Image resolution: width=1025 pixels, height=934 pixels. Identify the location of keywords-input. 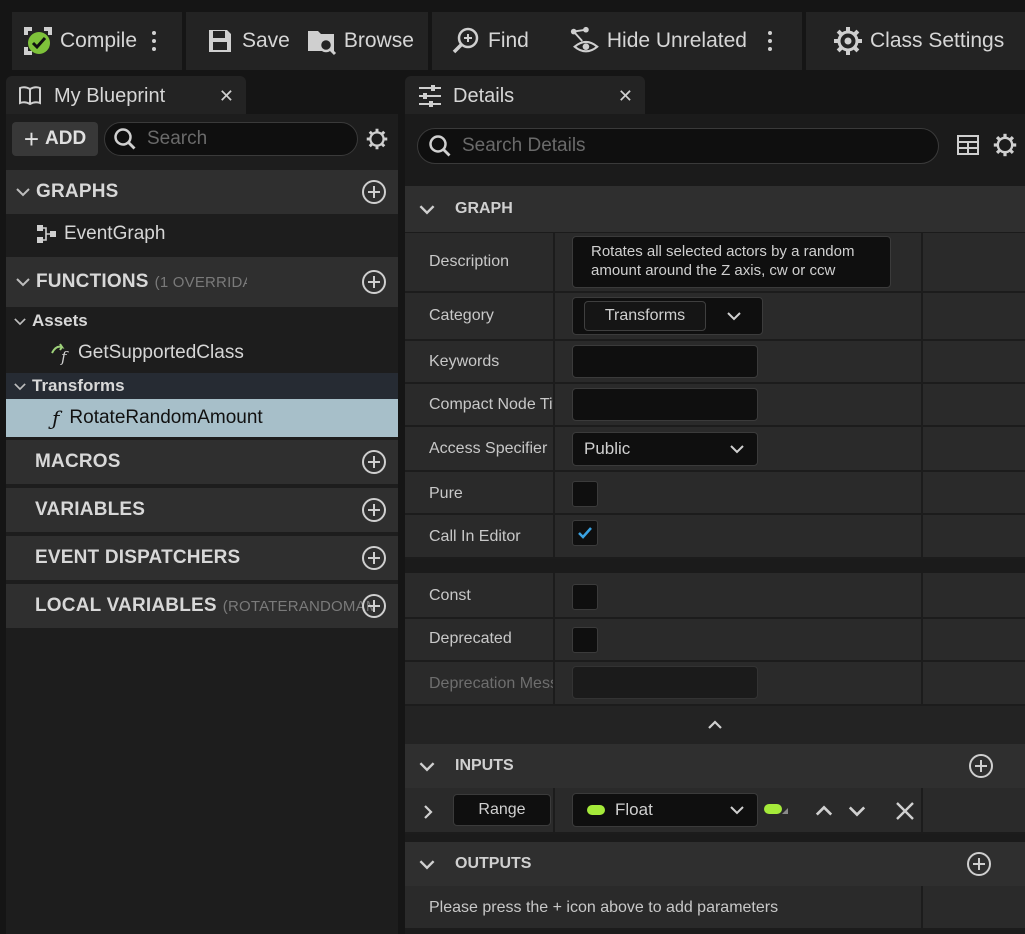
(665, 361).